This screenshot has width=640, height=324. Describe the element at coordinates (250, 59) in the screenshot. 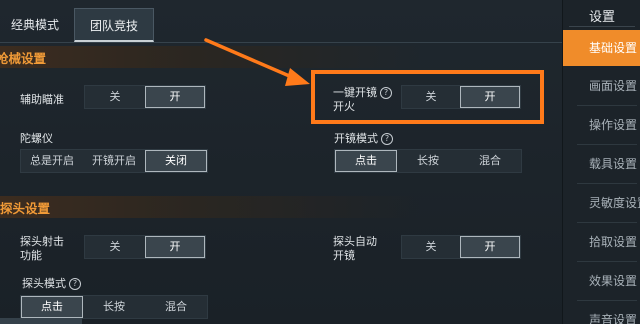

I see `arrow-shaft` at that location.